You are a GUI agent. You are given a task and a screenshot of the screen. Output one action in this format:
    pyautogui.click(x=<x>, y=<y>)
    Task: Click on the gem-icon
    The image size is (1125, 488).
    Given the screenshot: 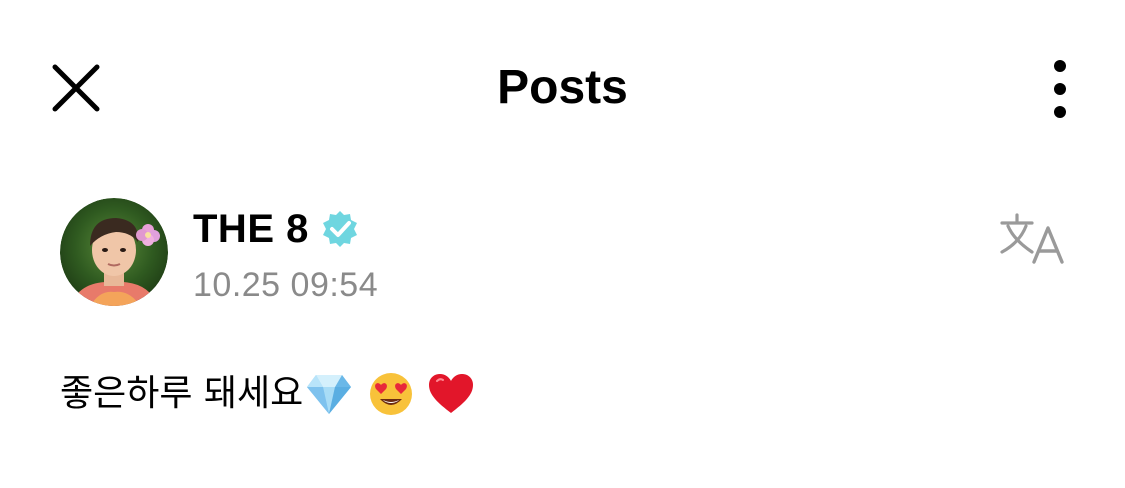 What is the action you would take?
    pyautogui.click(x=329, y=394)
    